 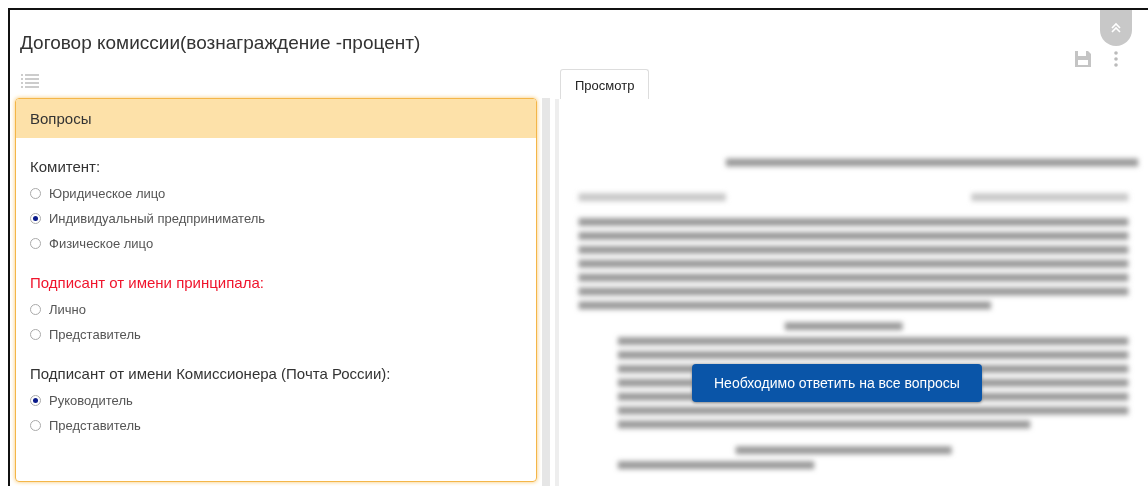 I want to click on question-label: Подписант от имени принципала:, so click(x=147, y=282).